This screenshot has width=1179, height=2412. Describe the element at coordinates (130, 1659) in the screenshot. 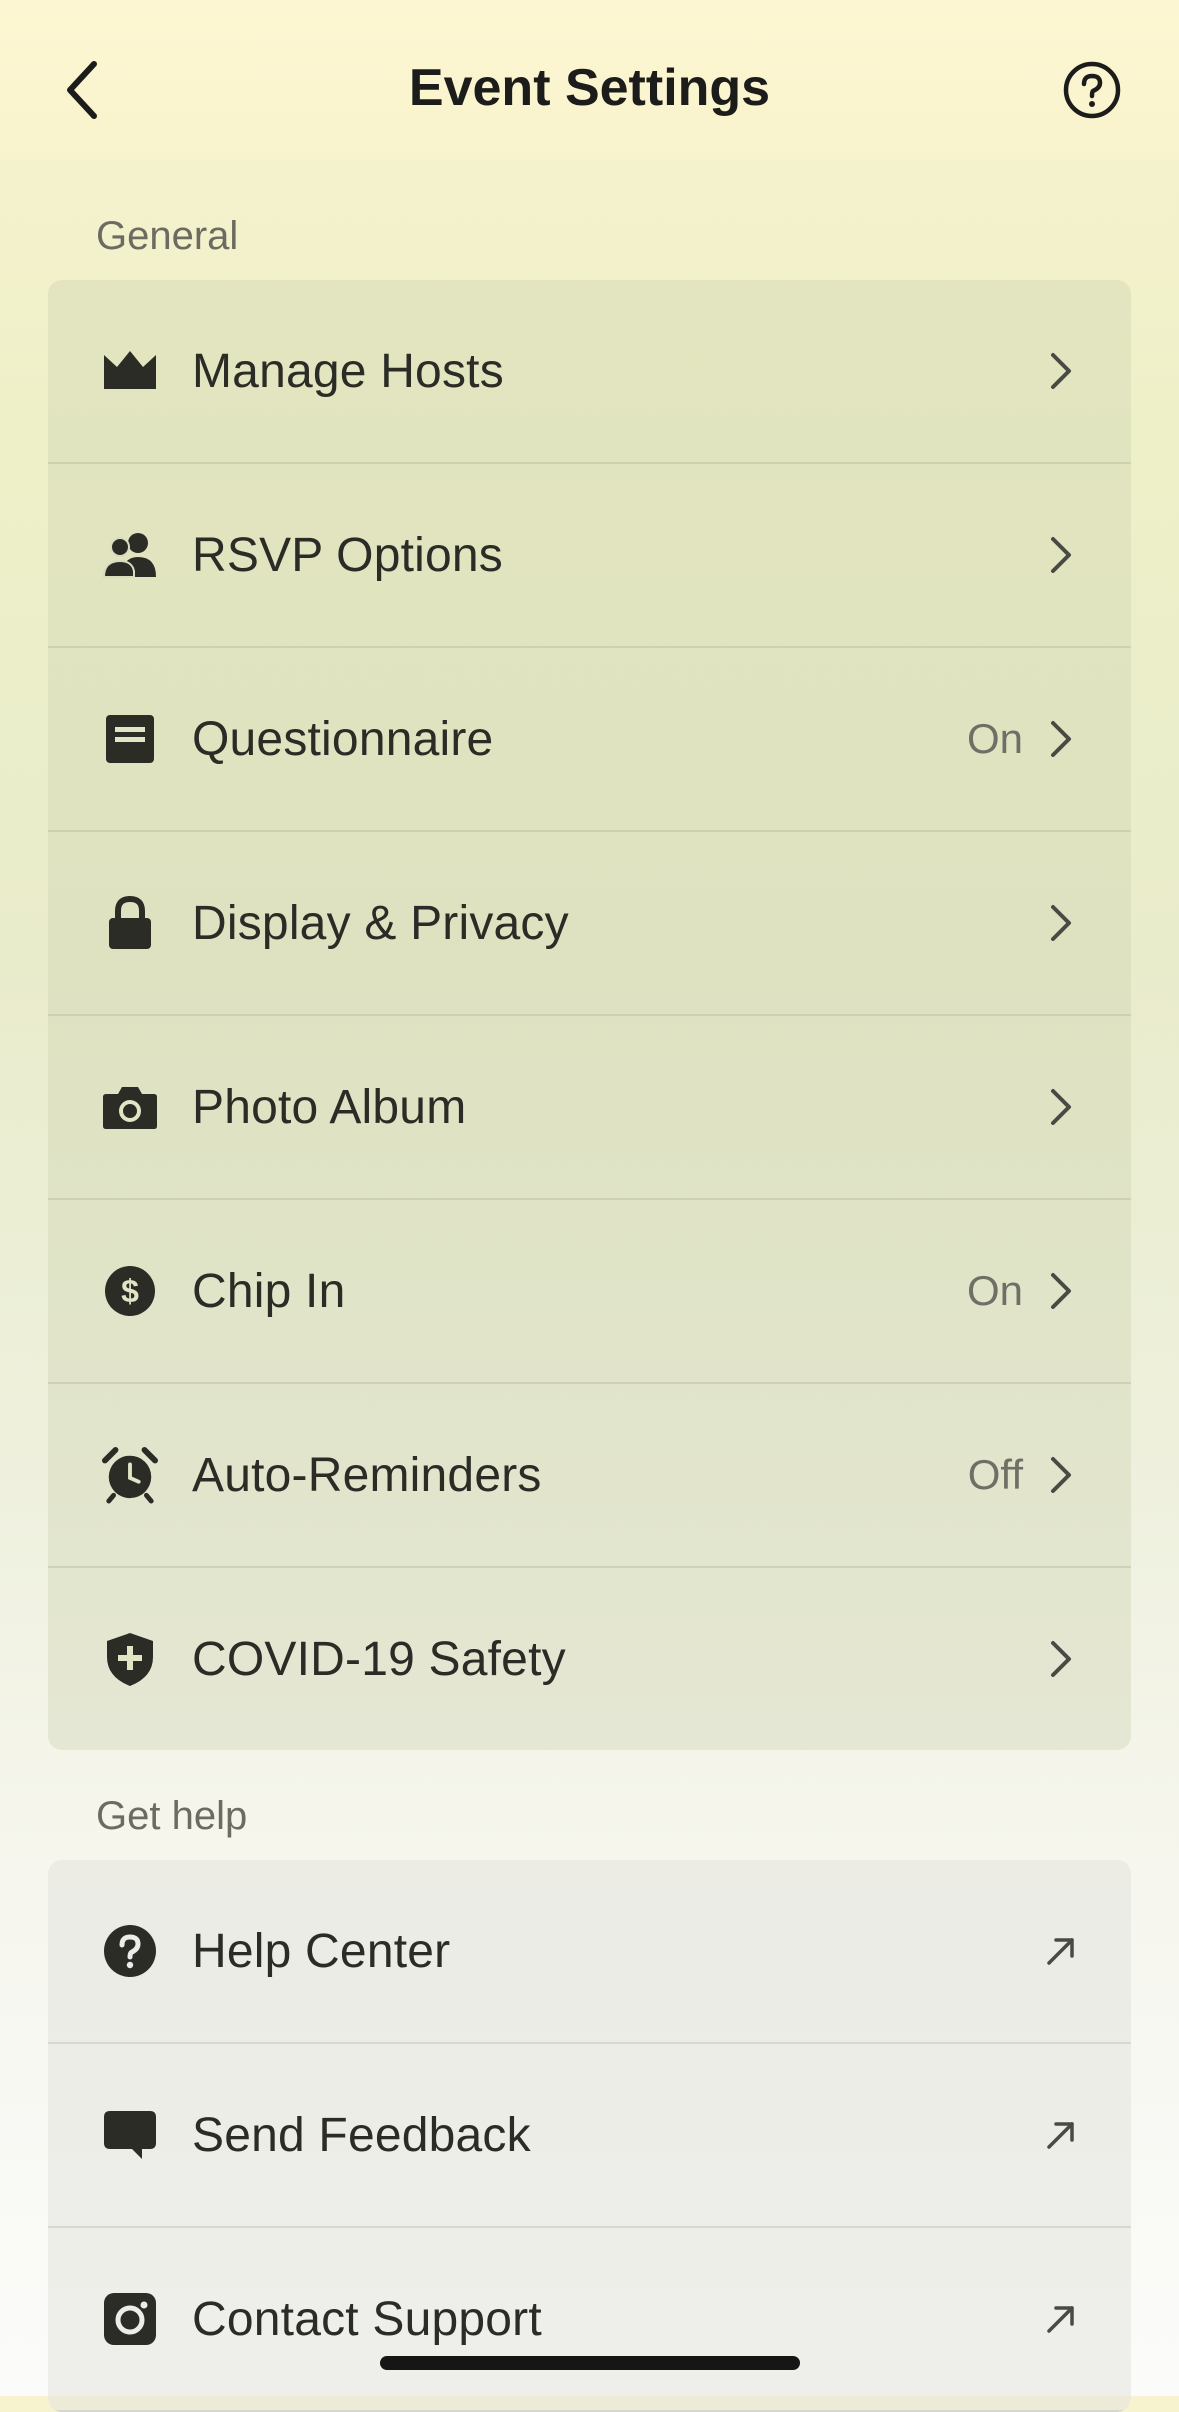

I see `shield-plus-icon` at that location.